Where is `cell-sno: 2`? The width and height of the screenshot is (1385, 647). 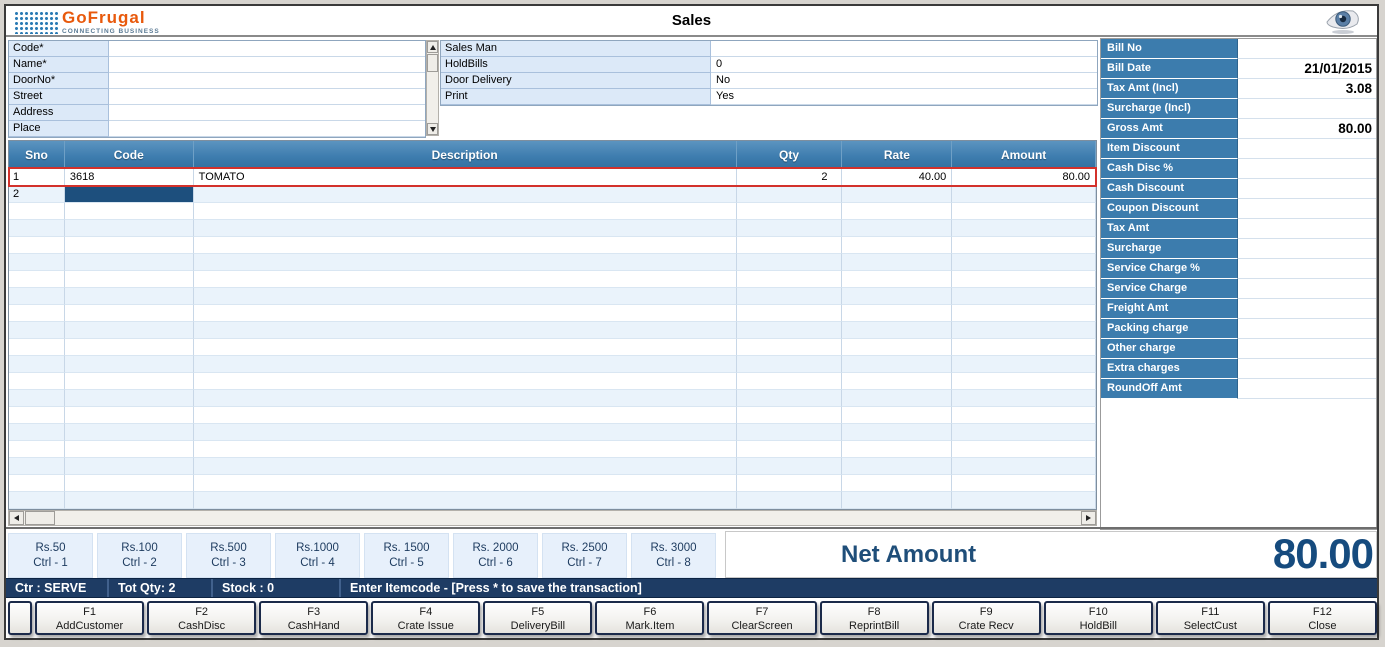 cell-sno: 2 is located at coordinates (37, 194).